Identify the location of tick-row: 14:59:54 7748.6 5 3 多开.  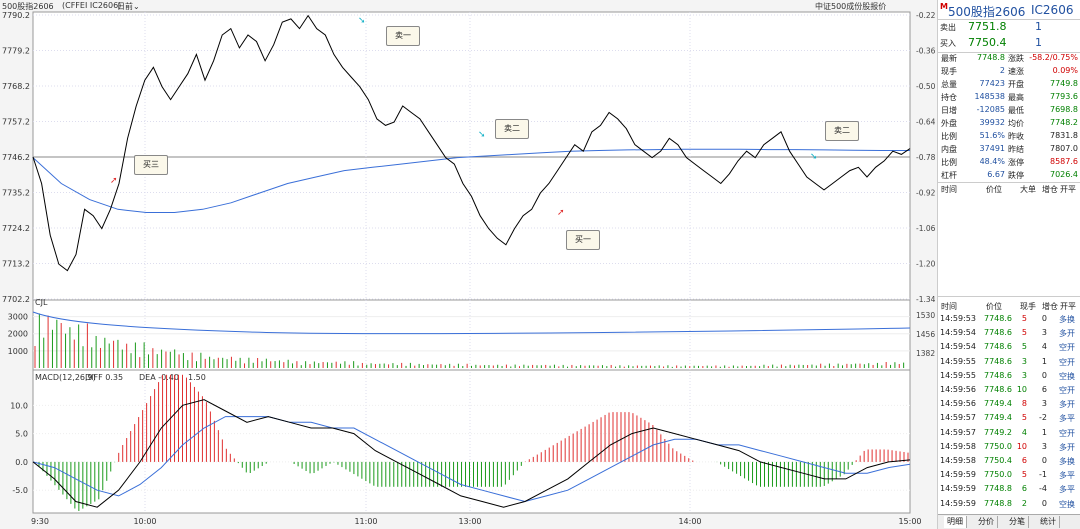
(1009, 333).